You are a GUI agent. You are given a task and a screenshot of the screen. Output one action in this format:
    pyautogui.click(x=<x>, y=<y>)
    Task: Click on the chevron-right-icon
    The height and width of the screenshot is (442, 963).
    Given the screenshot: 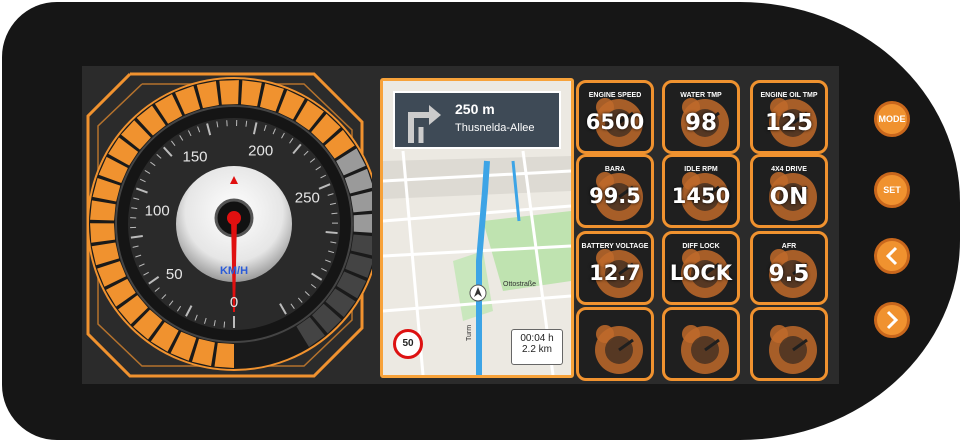 What is the action you would take?
    pyautogui.click(x=892, y=320)
    